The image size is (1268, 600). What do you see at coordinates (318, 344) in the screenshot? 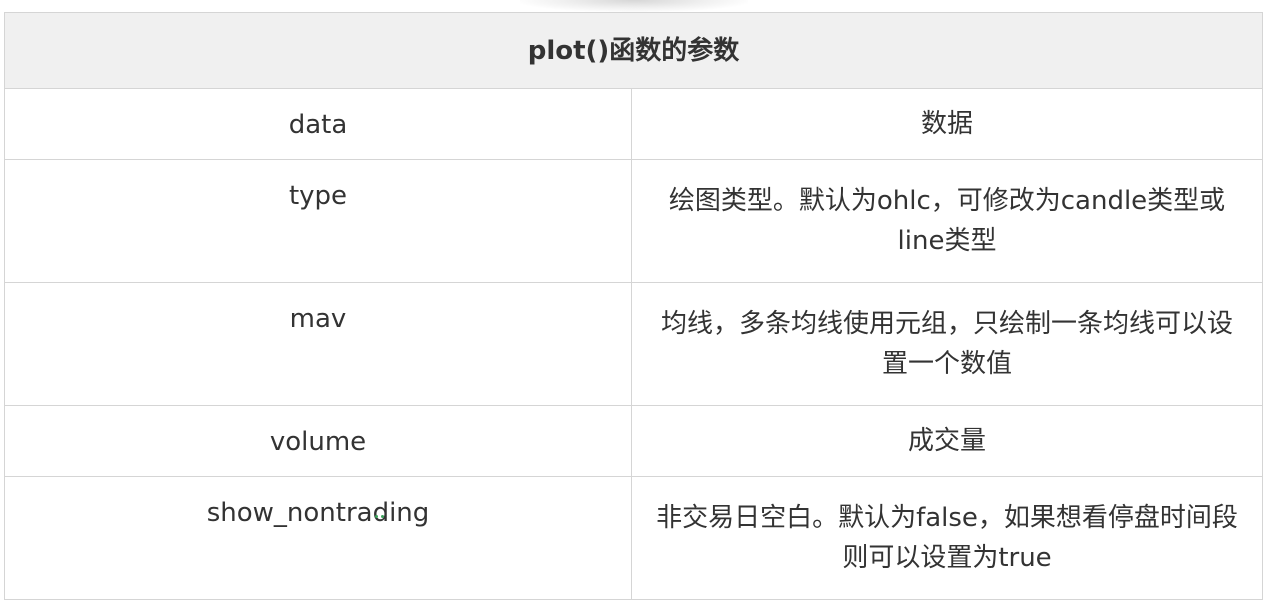
I see `param-name: mav` at bounding box center [318, 344].